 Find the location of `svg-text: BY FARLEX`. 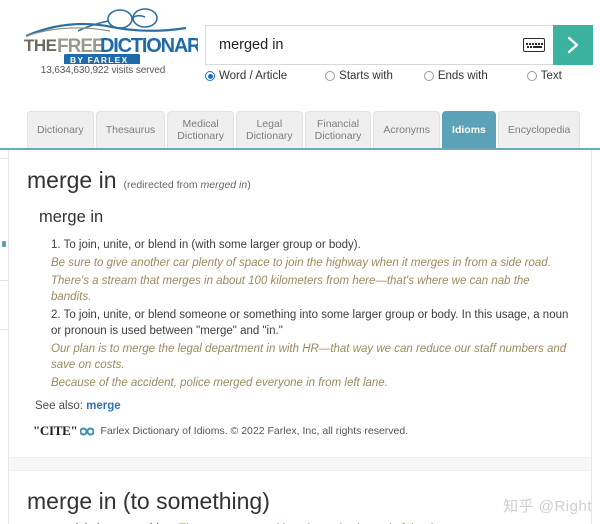

svg-text: BY FARLEX is located at coordinates (99, 59).